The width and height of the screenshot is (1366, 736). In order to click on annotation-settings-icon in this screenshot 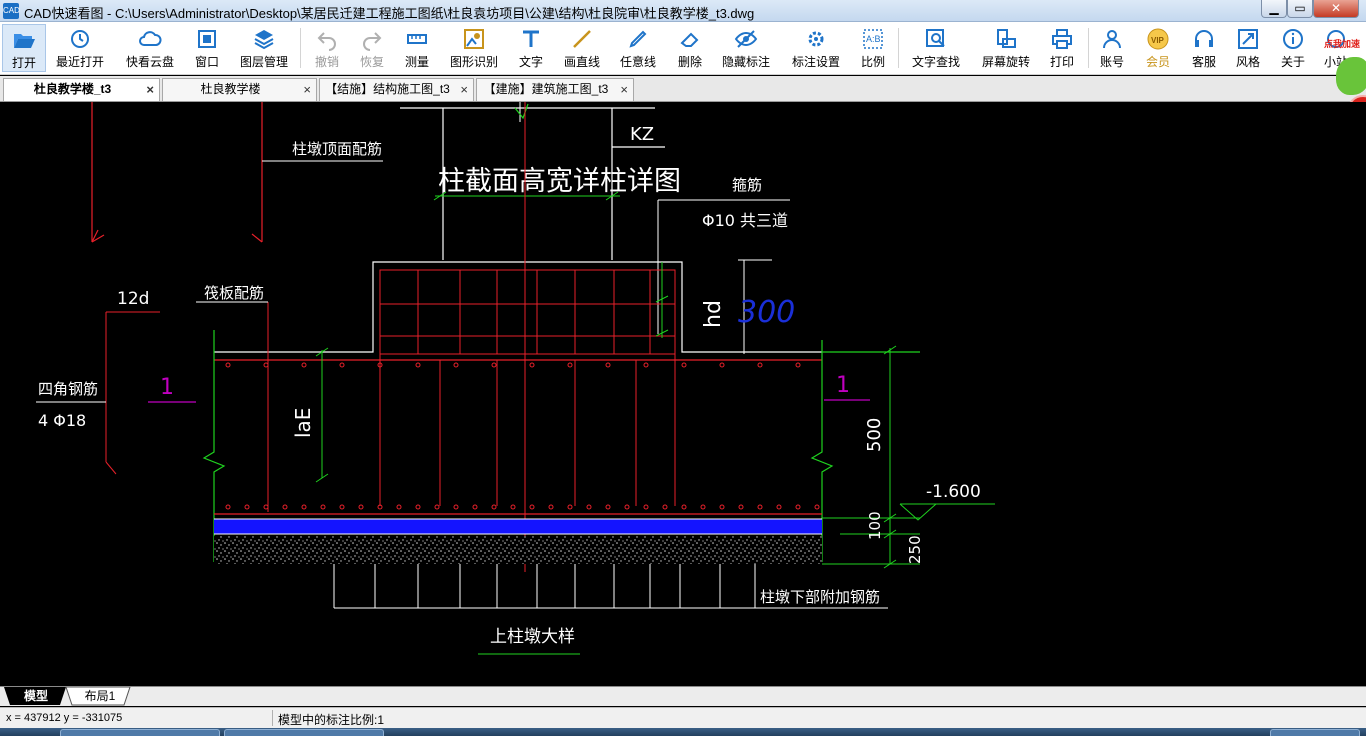, I will do `click(816, 39)`.